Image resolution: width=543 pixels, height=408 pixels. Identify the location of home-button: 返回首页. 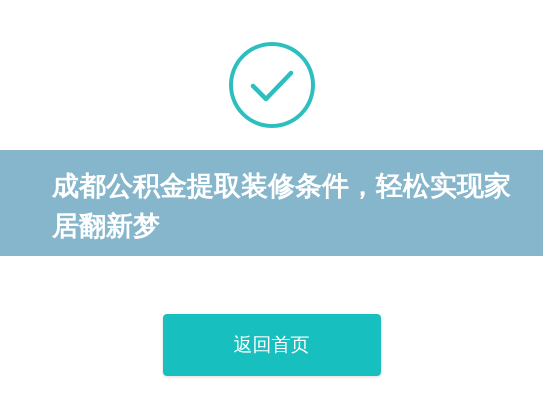
(271, 345).